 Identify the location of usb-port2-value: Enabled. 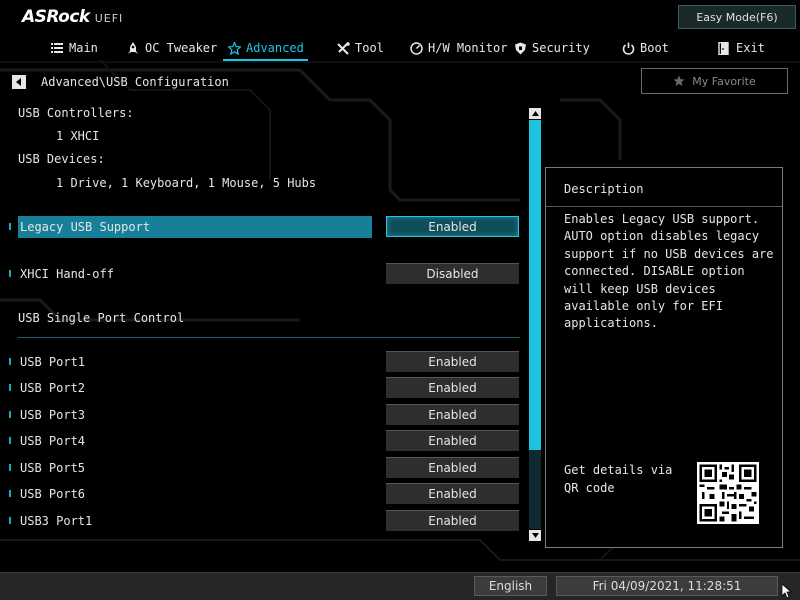
(452, 387).